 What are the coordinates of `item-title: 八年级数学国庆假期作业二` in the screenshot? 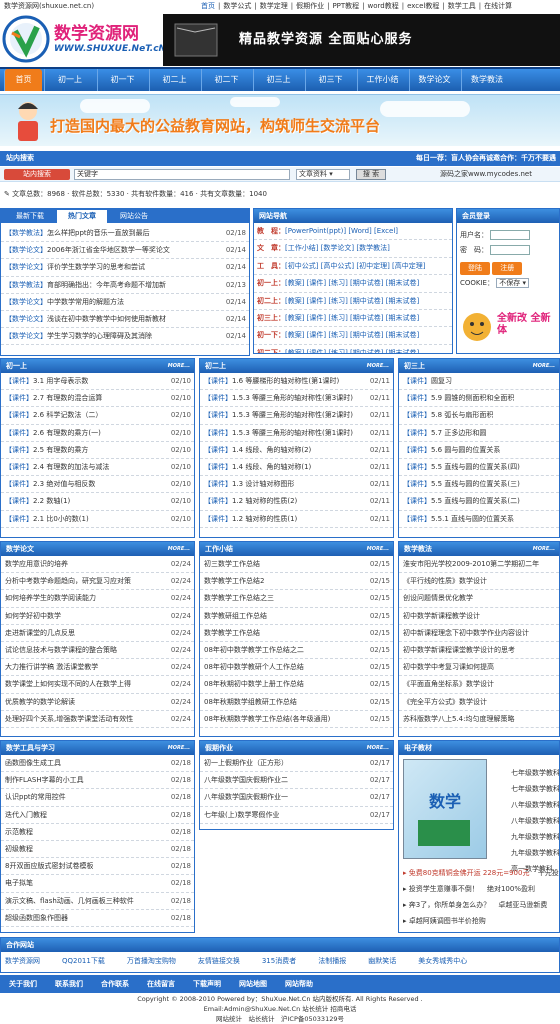 It's located at (246, 780).